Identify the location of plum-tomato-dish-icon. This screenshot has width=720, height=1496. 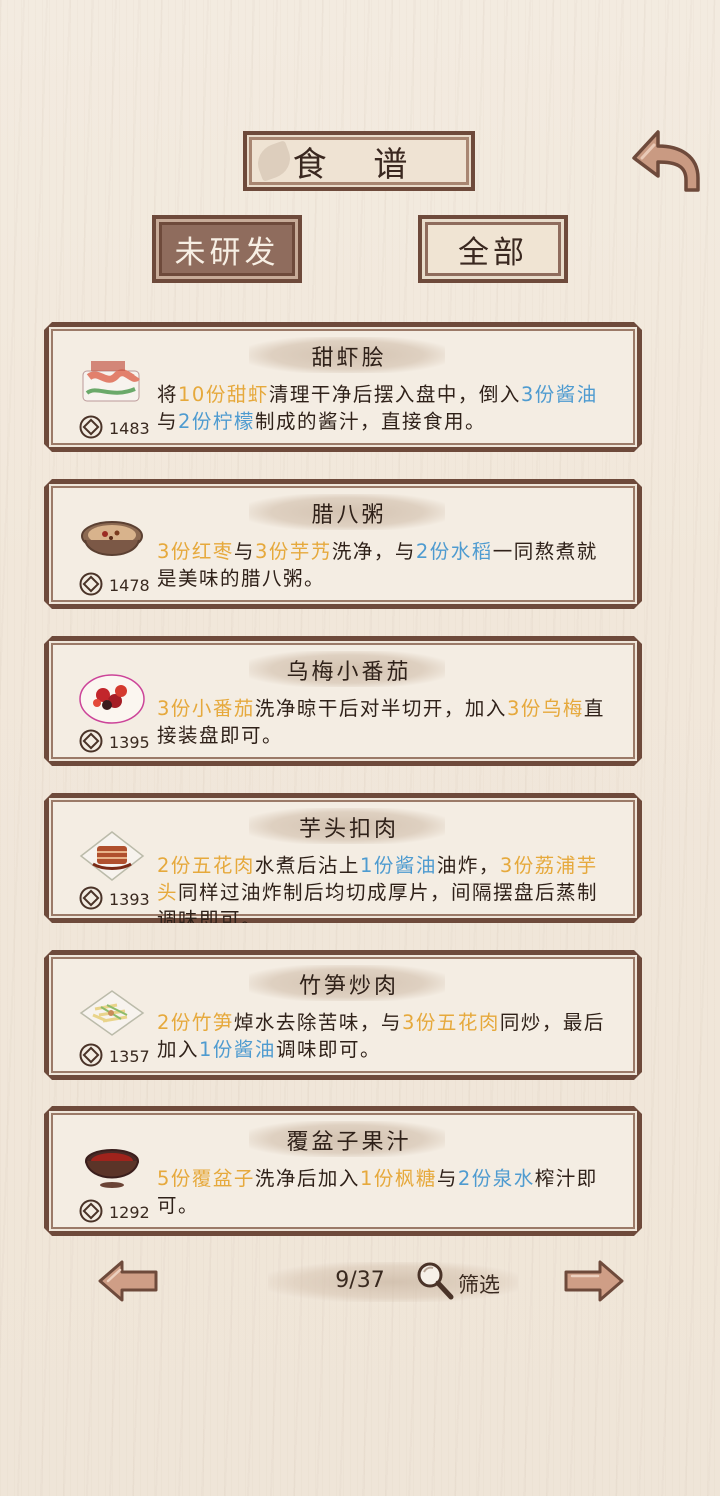
(112, 699).